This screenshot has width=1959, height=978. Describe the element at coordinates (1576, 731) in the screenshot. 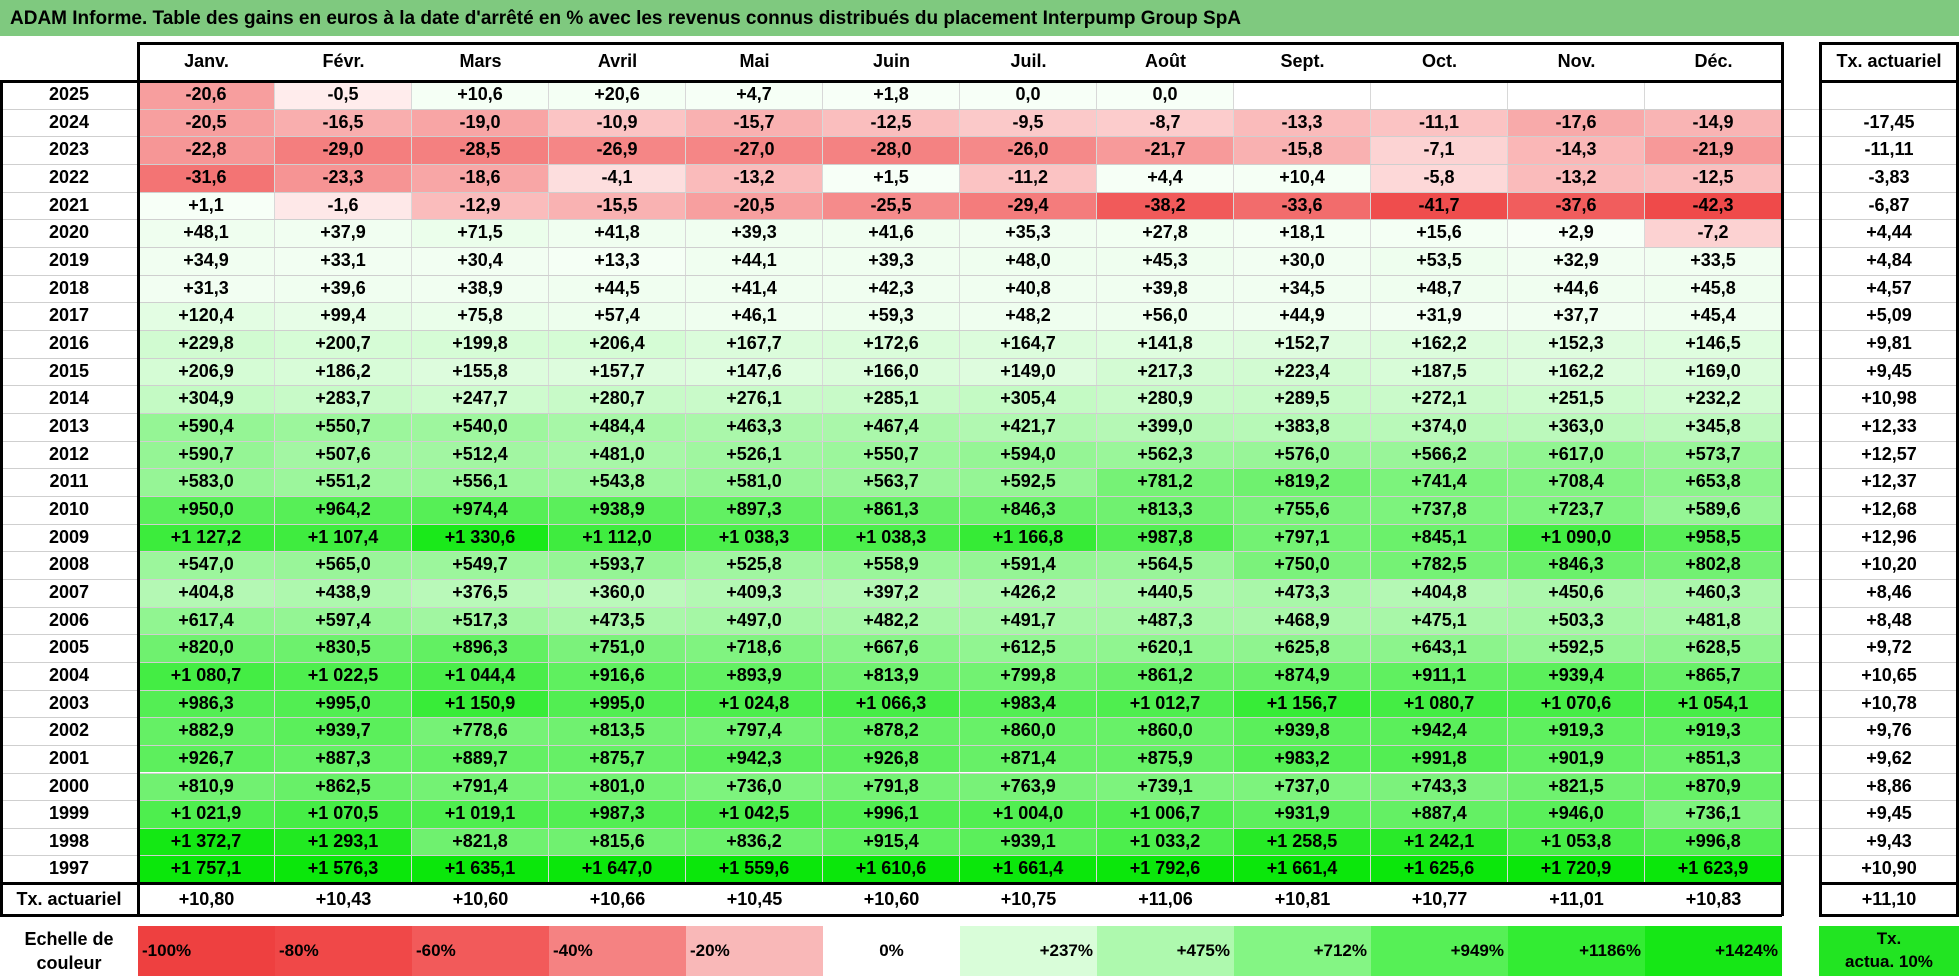

I see `table-cell: +919,3` at that location.